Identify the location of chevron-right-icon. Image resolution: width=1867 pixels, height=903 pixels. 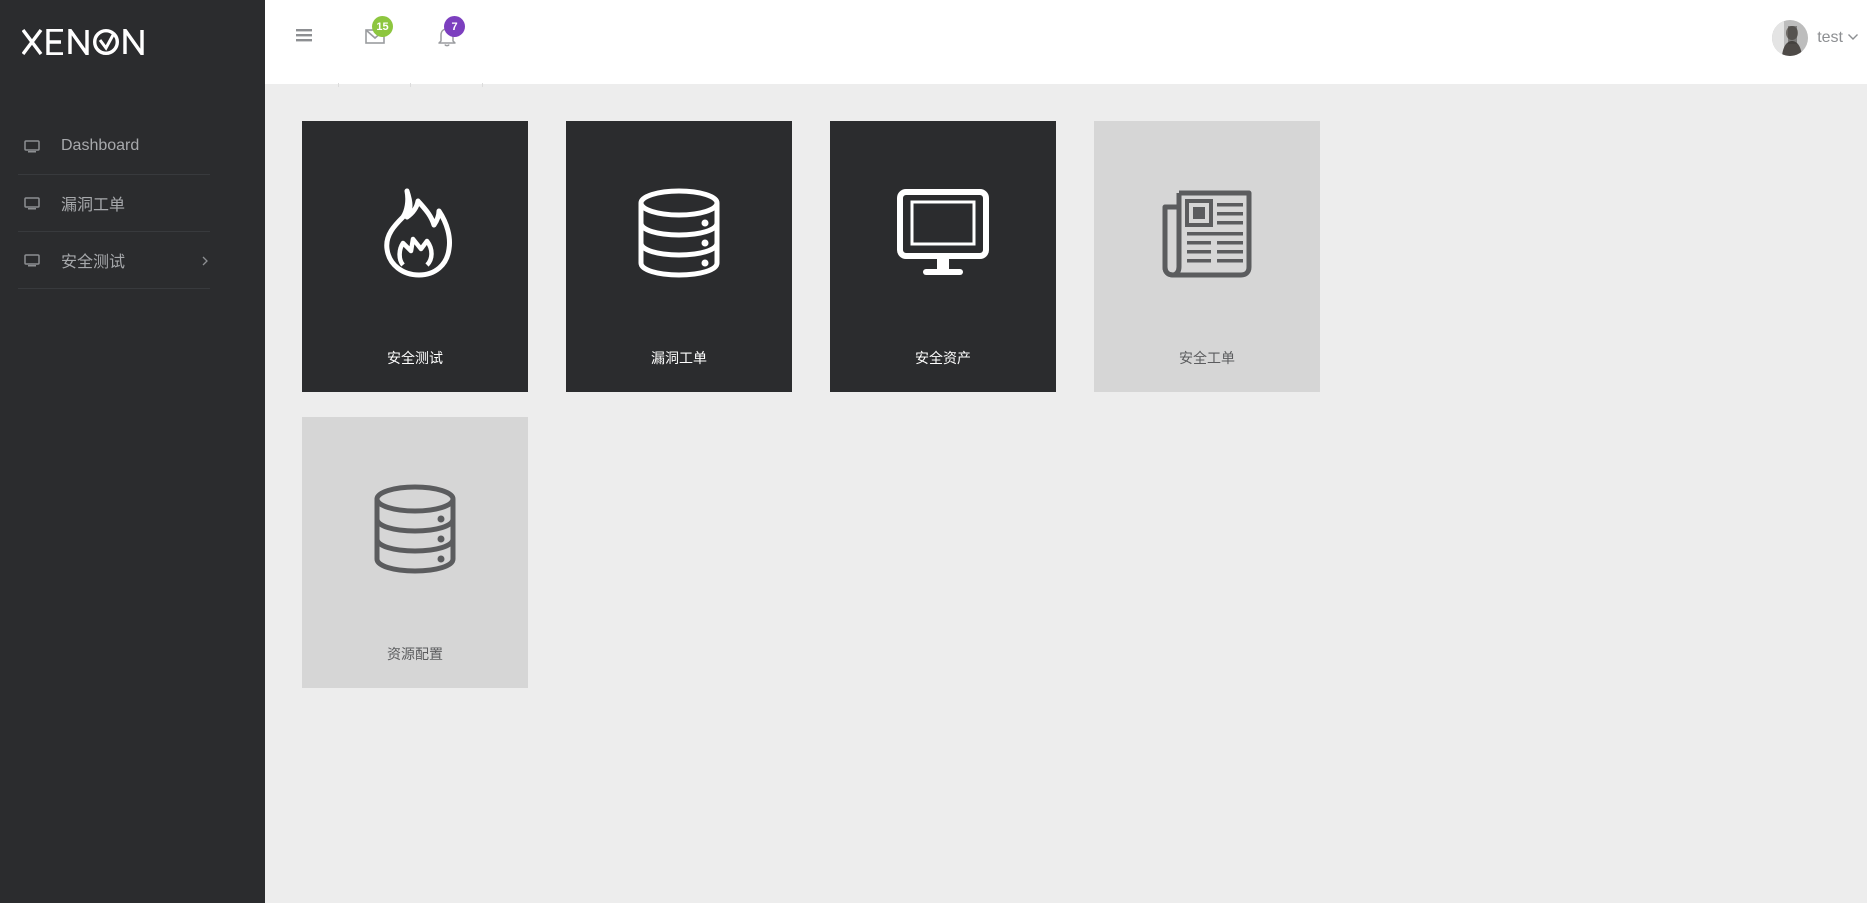
(205, 260).